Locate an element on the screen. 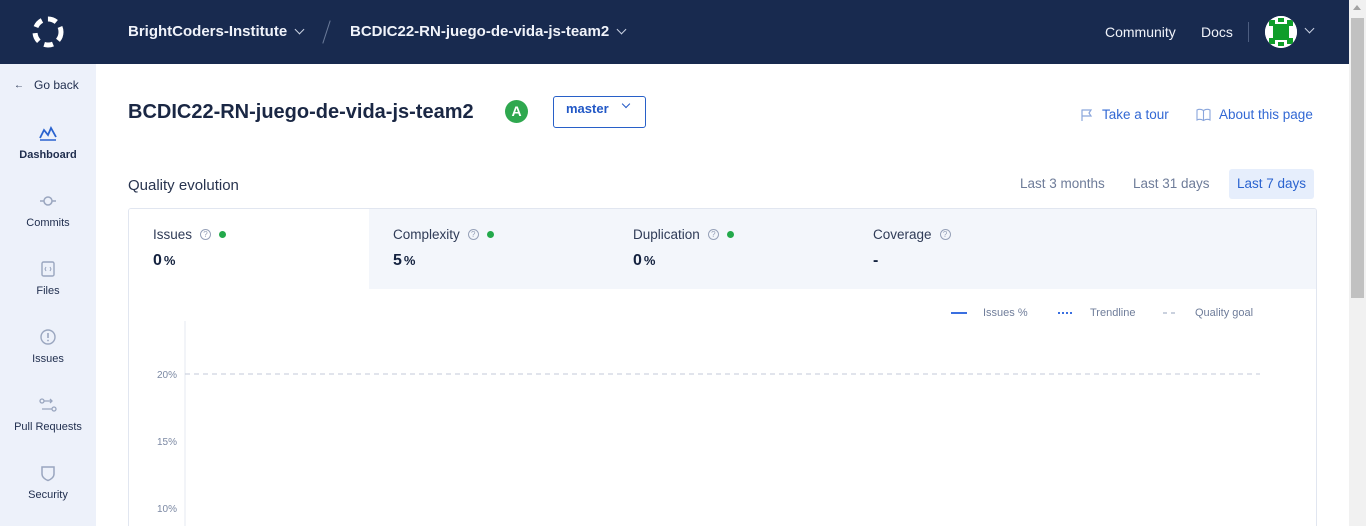 The image size is (1366, 526). repository-name: BCDIC22-RN-juego-de-vida-js-team2 is located at coordinates (480, 31).